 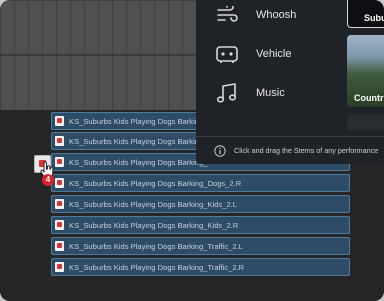 What do you see at coordinates (220, 150) in the screenshot?
I see `info-icon` at bounding box center [220, 150].